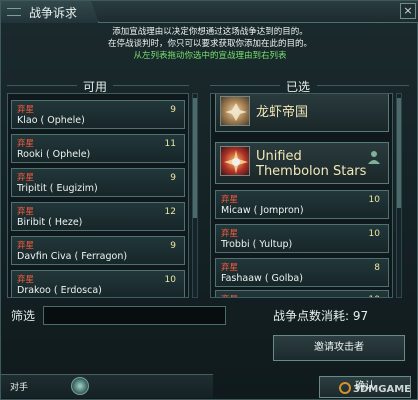 The image size is (418, 400). What do you see at coordinates (98, 182) in the screenshot?
I see `list-item: 弃星 Tripitit ( Eugizim) 9` at bounding box center [98, 182].